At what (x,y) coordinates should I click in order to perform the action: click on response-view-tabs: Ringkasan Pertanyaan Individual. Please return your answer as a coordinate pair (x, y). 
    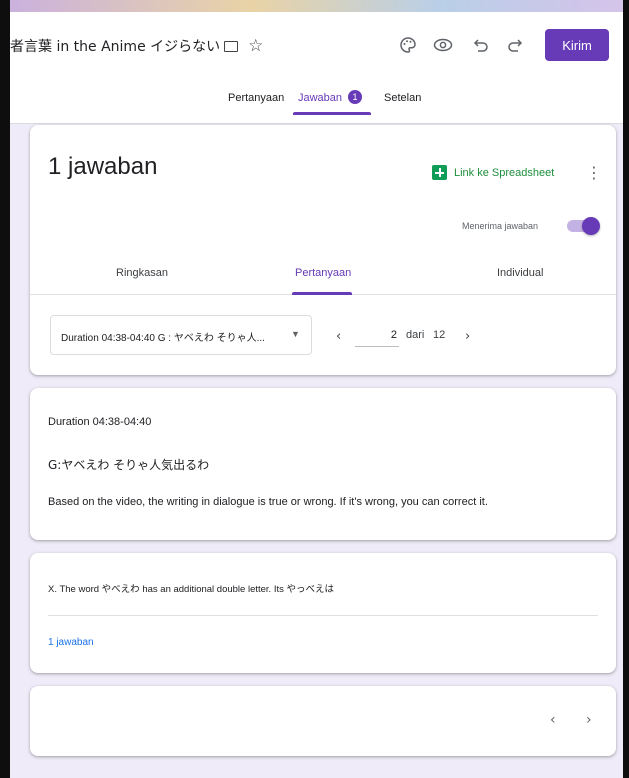
    Looking at the image, I should click on (323, 275).